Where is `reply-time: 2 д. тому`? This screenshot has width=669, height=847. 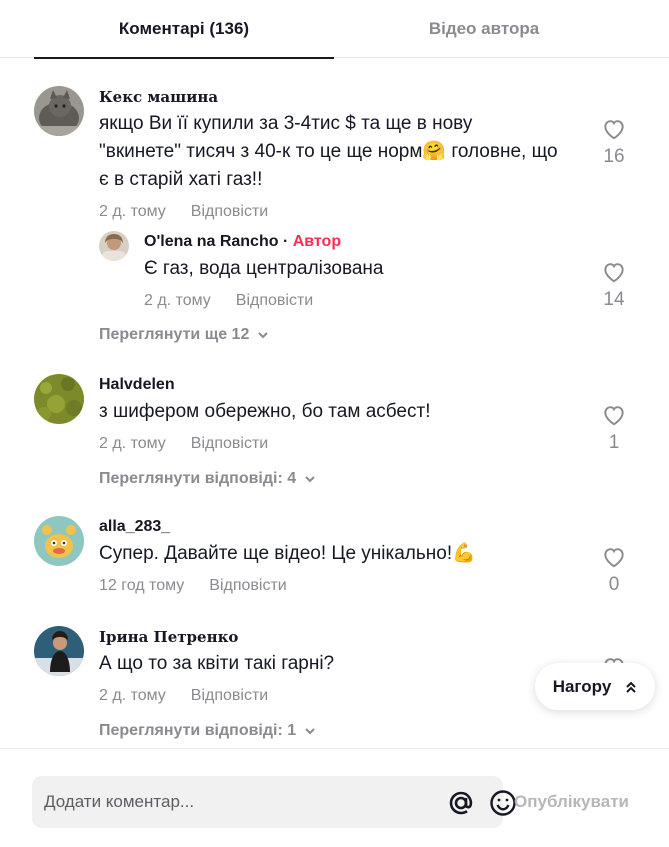
reply-time: 2 д. тому is located at coordinates (177, 300).